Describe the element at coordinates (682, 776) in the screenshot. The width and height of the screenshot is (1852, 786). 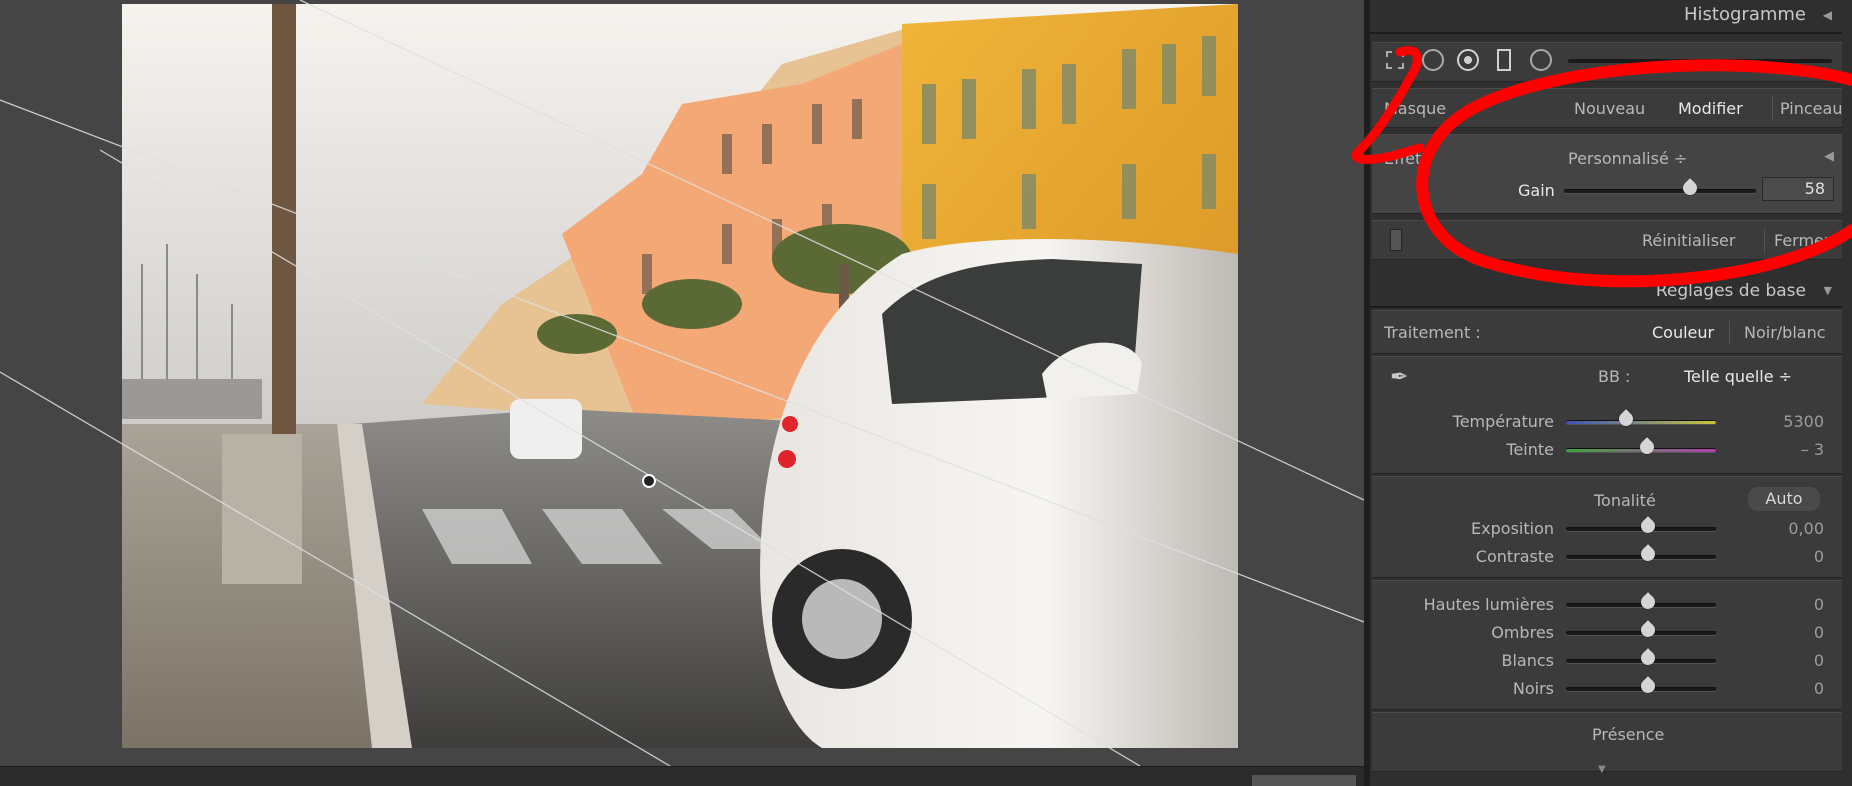
I see `filmstrip-toolbar` at that location.